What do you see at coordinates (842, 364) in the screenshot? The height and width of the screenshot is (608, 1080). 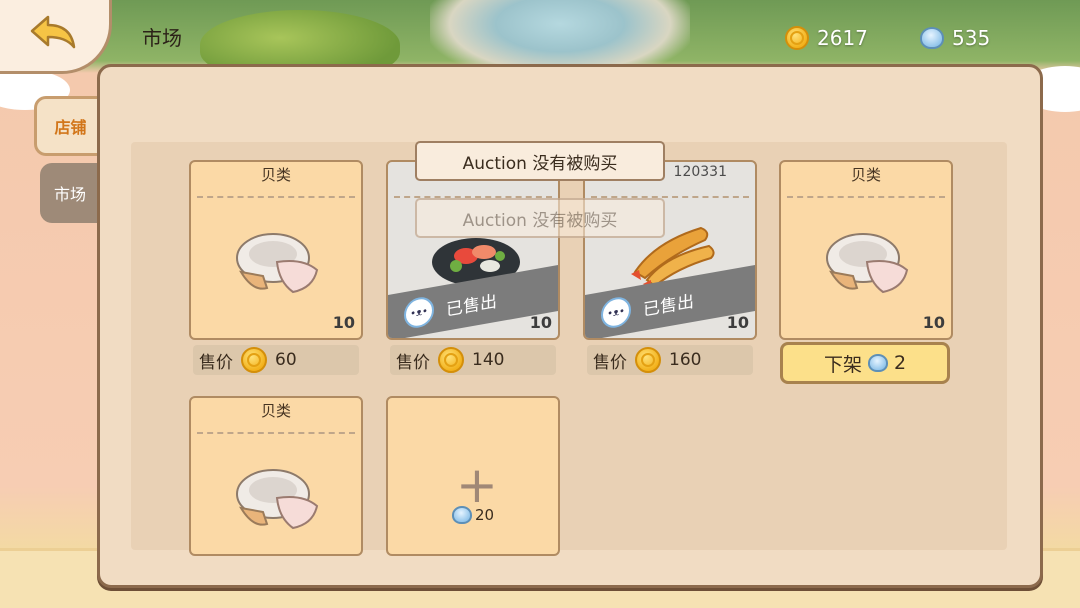 I see `unlist-label: 下架` at bounding box center [842, 364].